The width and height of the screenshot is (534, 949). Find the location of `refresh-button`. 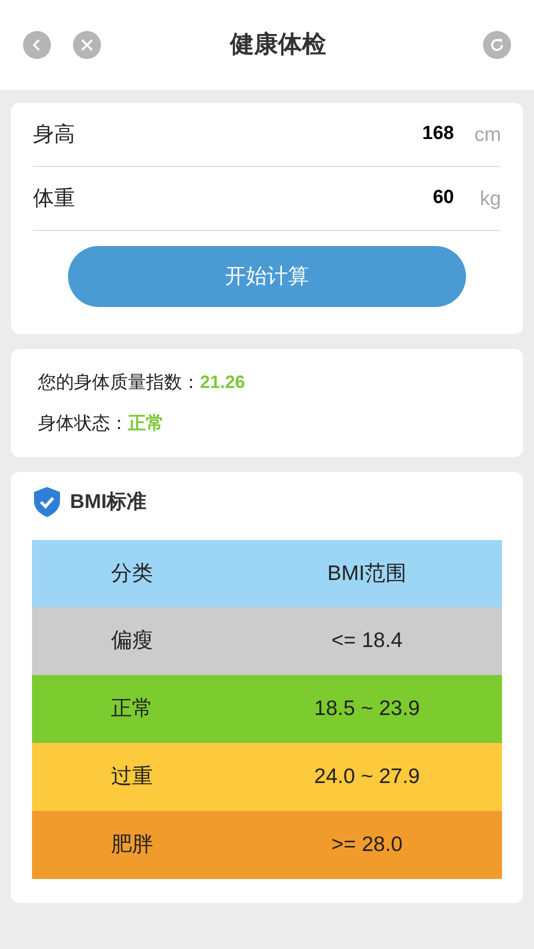

refresh-button is located at coordinates (497, 45).